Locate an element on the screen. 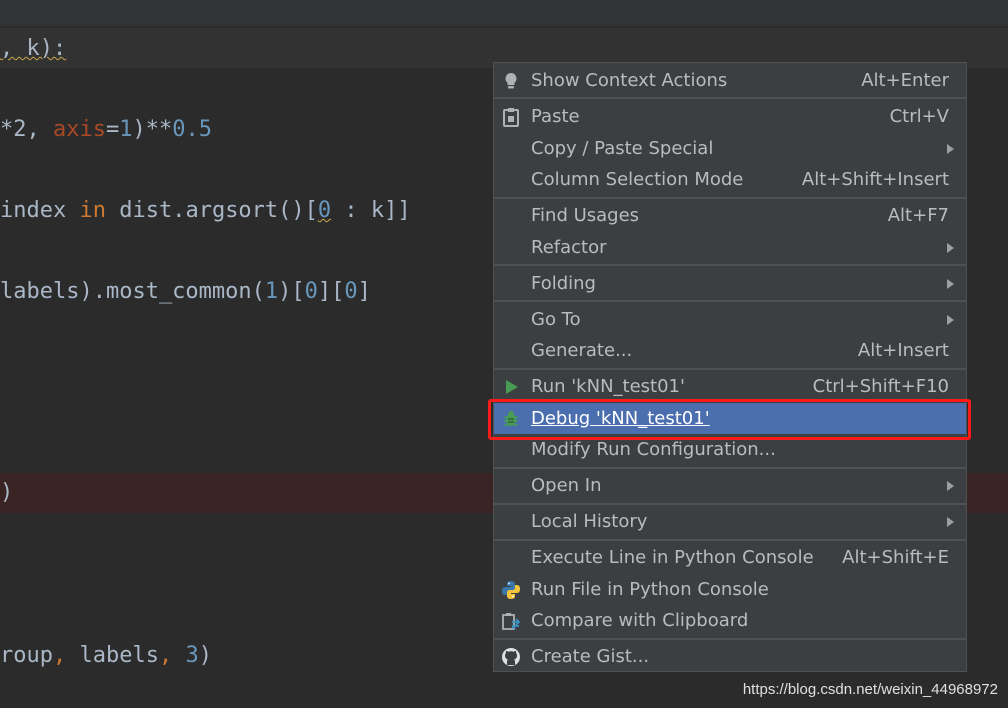 The height and width of the screenshot is (708, 1008). menu-item-go-to: Go To is located at coordinates (730, 319).